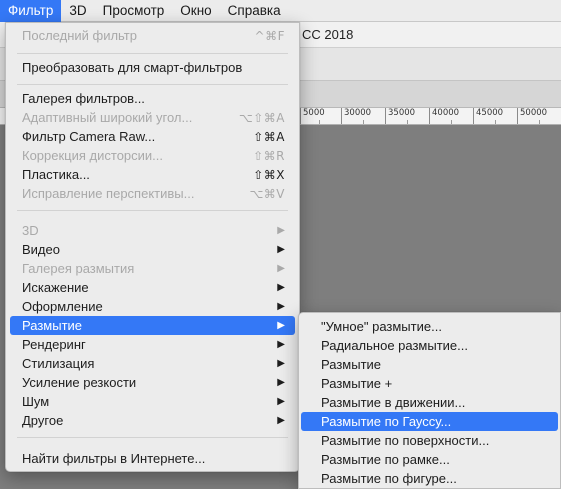  Describe the element at coordinates (261, 117) in the screenshot. I see `menu-item-shortcut: ⌥⇧⌘A` at that location.